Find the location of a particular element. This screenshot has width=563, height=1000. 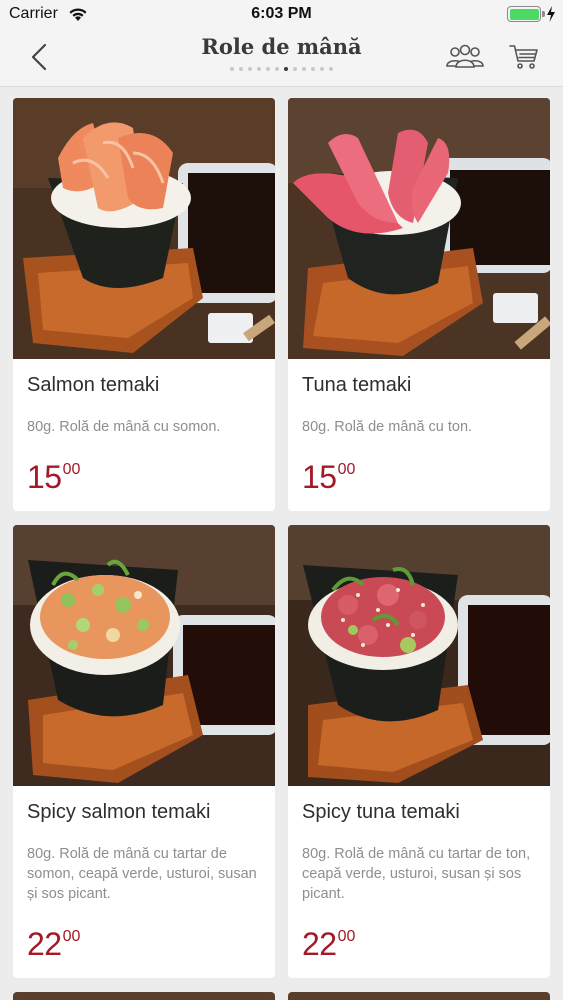

product-name: Salmon temaki is located at coordinates (93, 385).